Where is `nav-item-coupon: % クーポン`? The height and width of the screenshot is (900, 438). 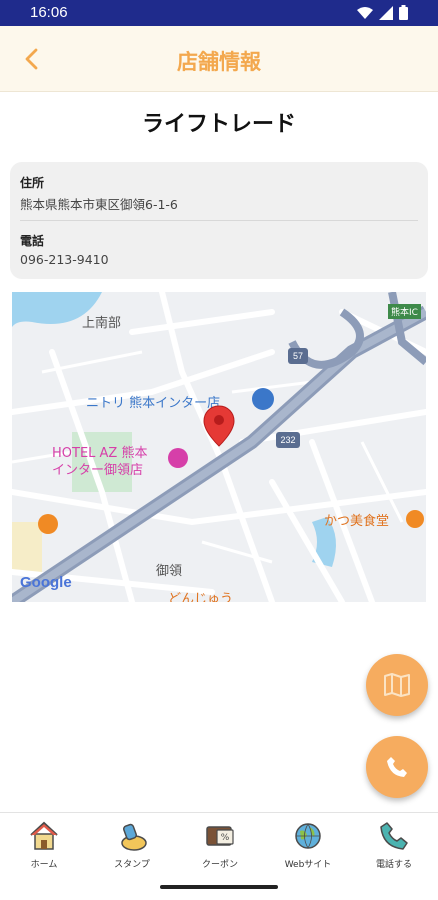
nav-item-coupon: % クーポン is located at coordinates (220, 847).